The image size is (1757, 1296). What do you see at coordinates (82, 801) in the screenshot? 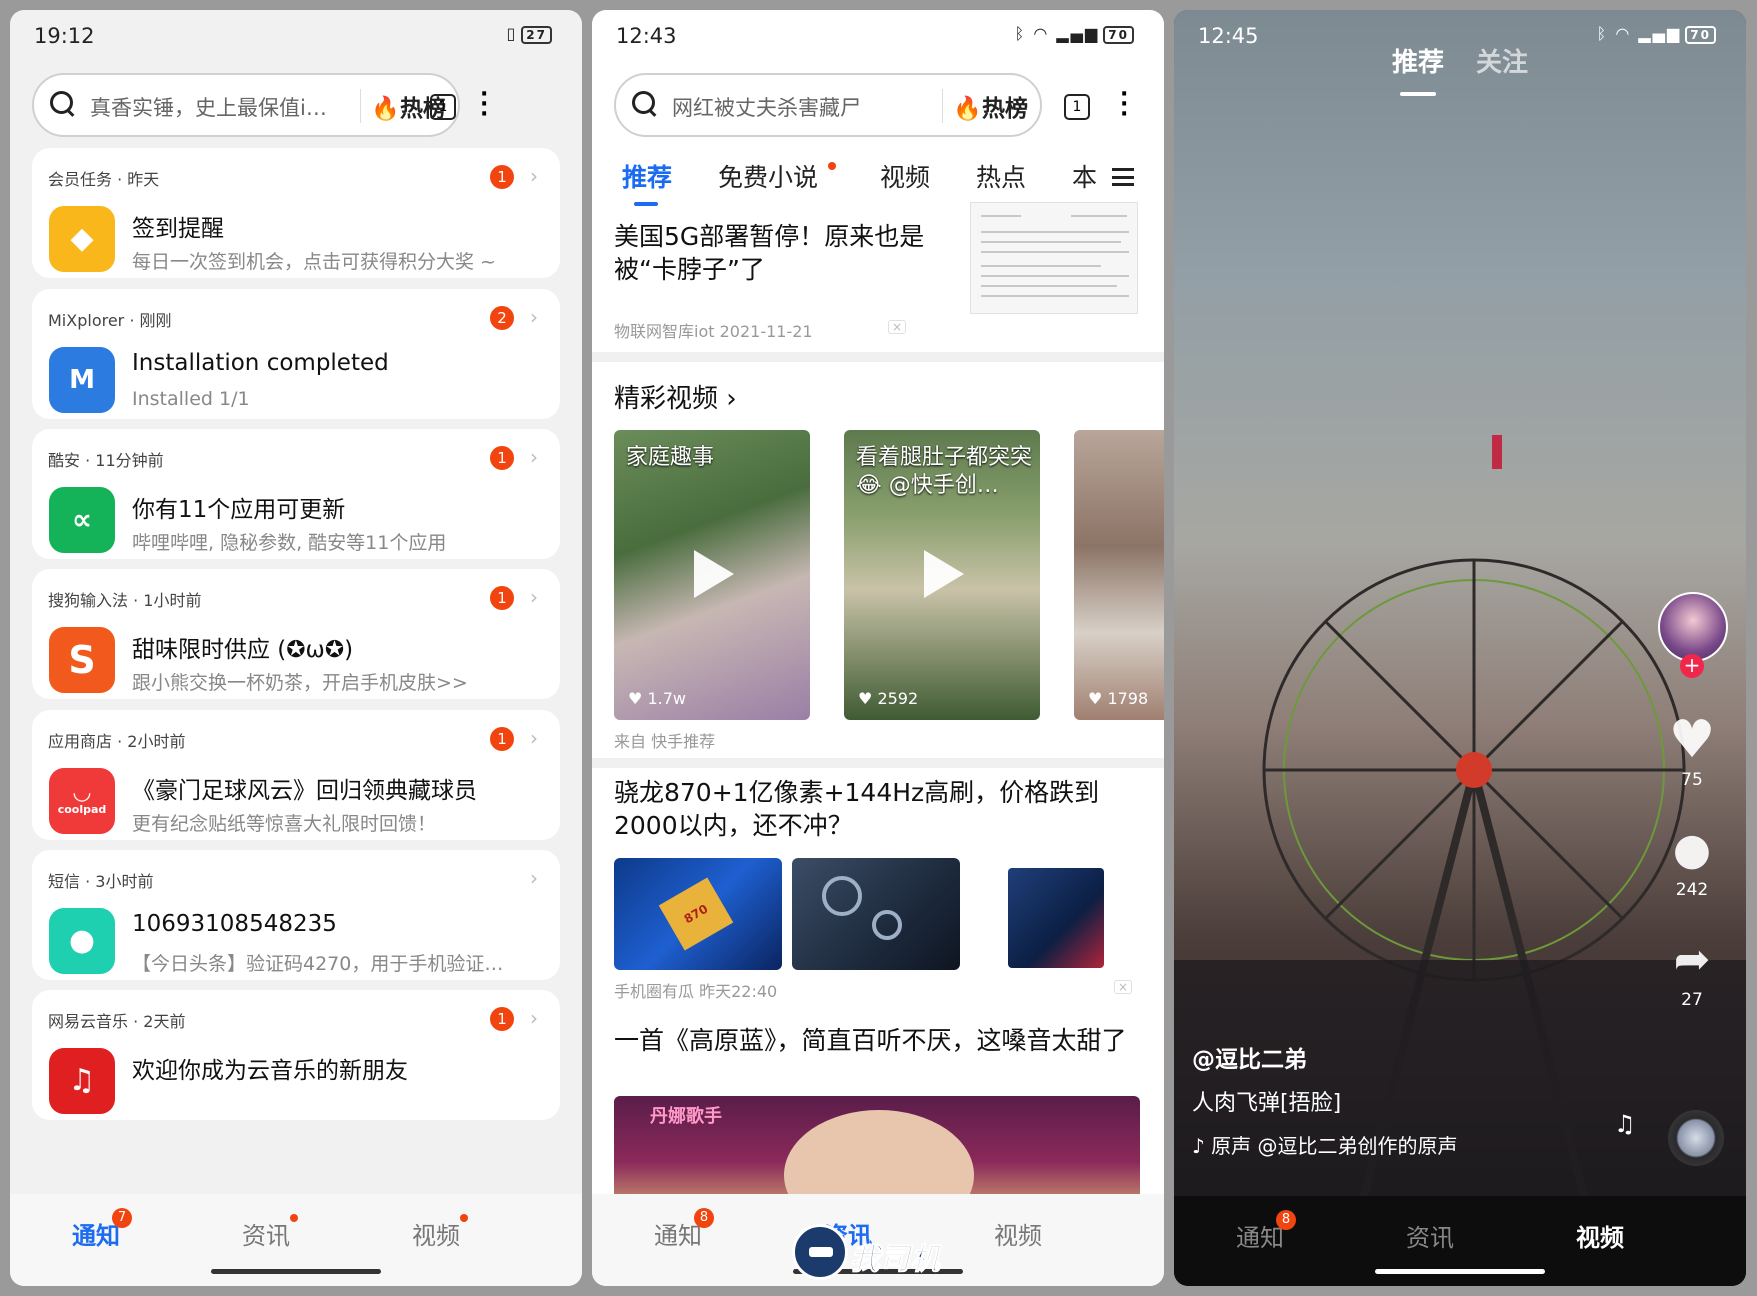
I see `coolpad-icon: ◡coolpad` at bounding box center [82, 801].